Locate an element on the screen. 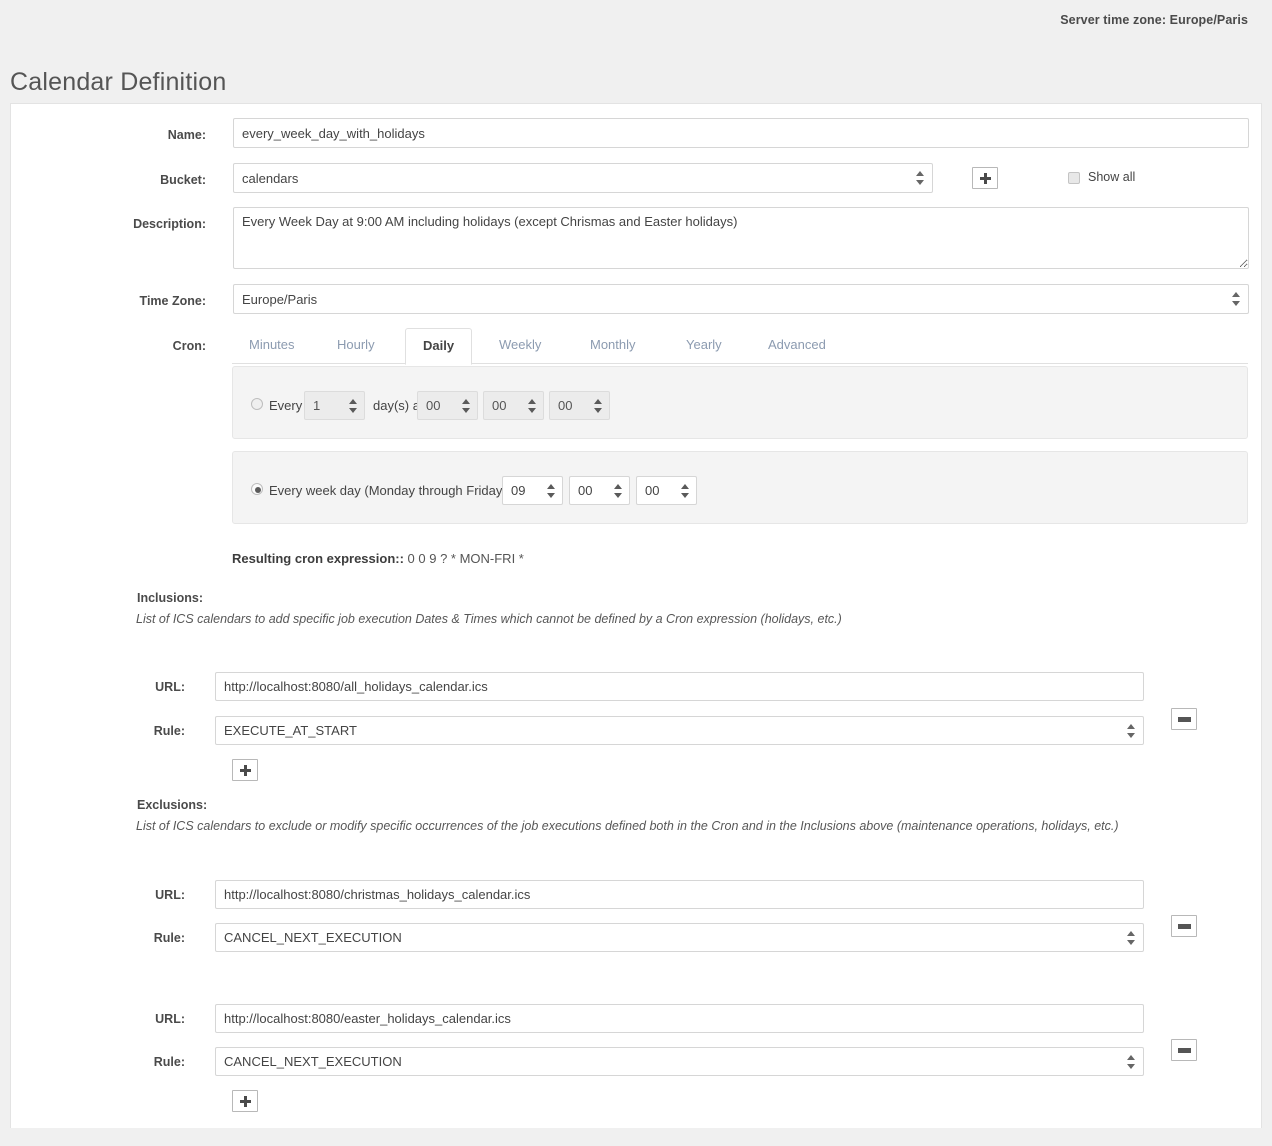  every-days-second-value: 00 is located at coordinates (565, 405).